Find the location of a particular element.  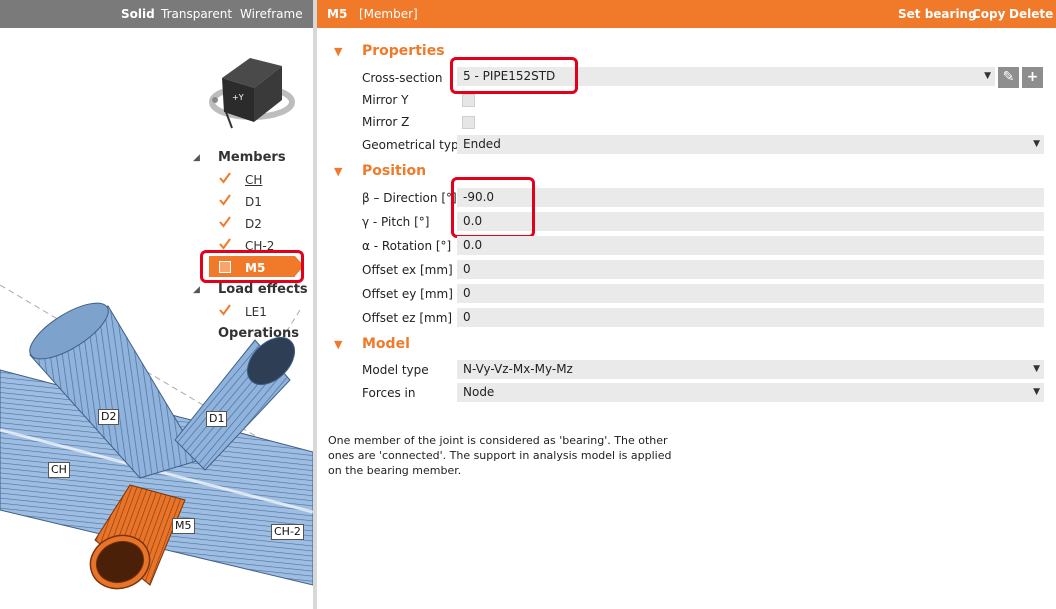

view-transparent-button: Transparent is located at coordinates (196, 14).